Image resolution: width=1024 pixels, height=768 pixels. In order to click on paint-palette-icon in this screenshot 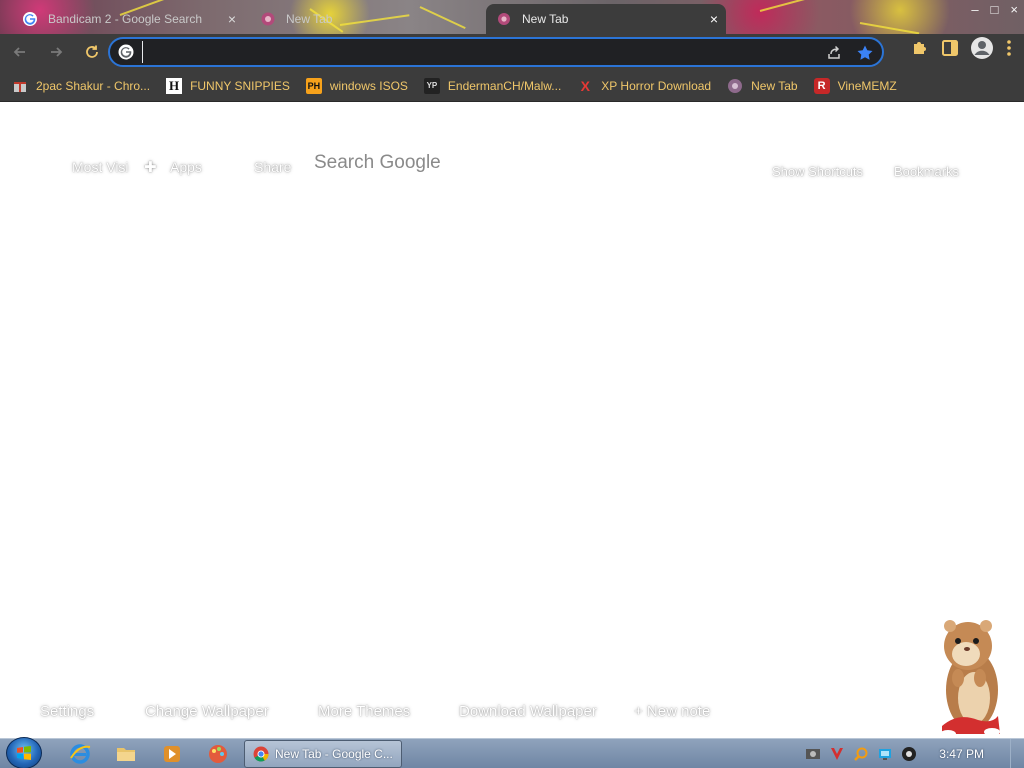, I will do `click(218, 754)`.